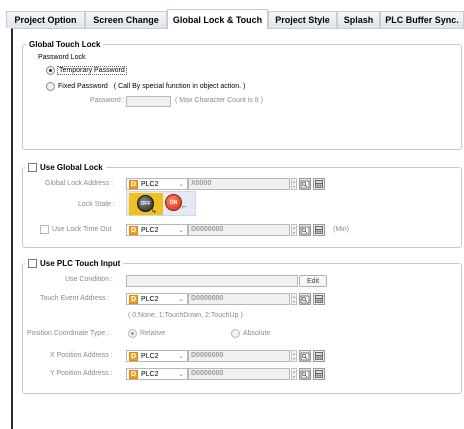  I want to click on x-position-plc-select: D PLC2 ⌄, so click(157, 356).